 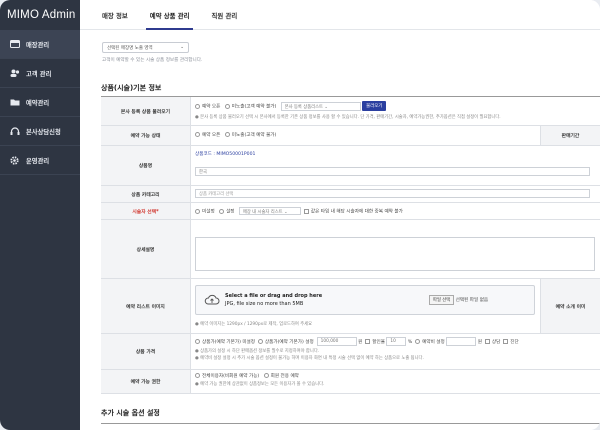 I want to click on row-status: 예약 가능 상태 예약 오픈 미노출(고객 예약 불가) 판매기간, so click(x=350, y=136).